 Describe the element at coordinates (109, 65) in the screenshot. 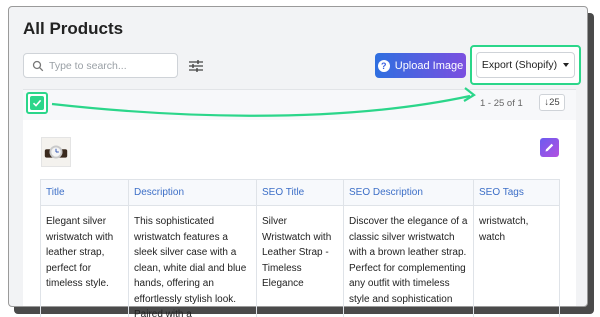

I see `search-input` at that location.